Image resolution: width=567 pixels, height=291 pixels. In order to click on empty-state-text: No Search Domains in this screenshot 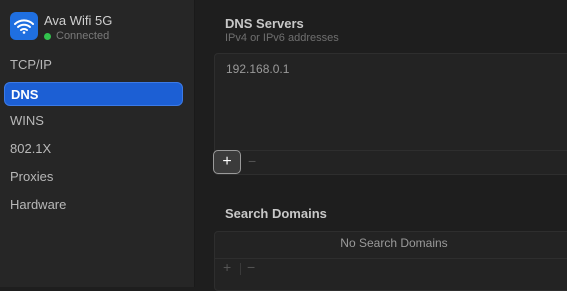, I will do `click(394, 243)`.